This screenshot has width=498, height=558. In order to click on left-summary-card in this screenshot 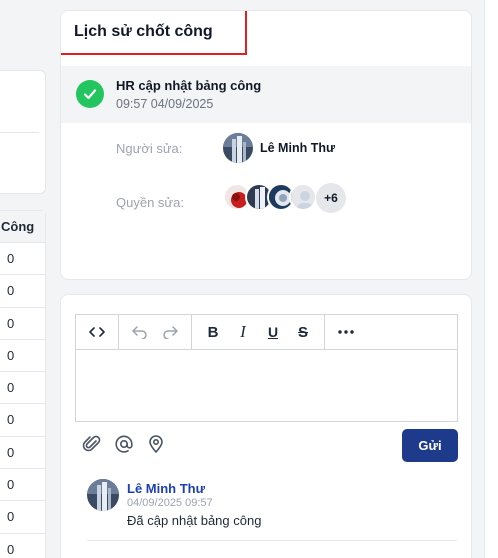, I will do `click(23, 132)`.